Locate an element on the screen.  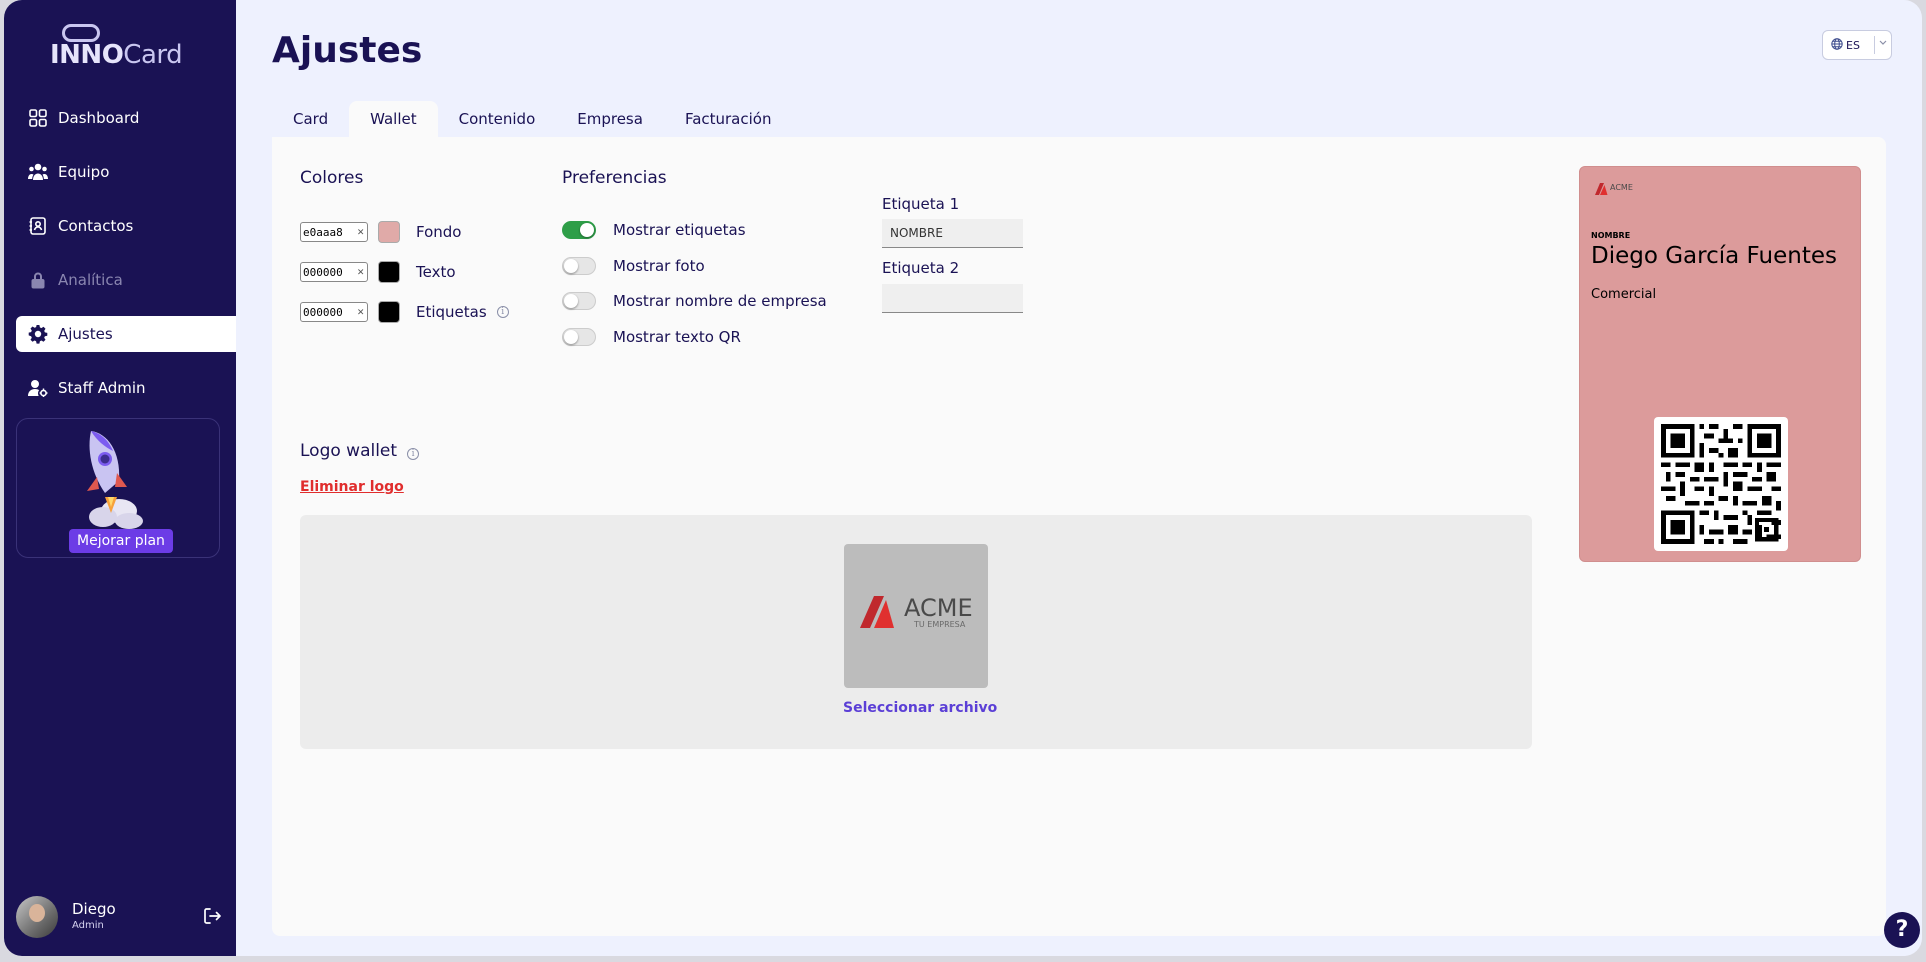
rocket-icon is located at coordinates (115, 480).